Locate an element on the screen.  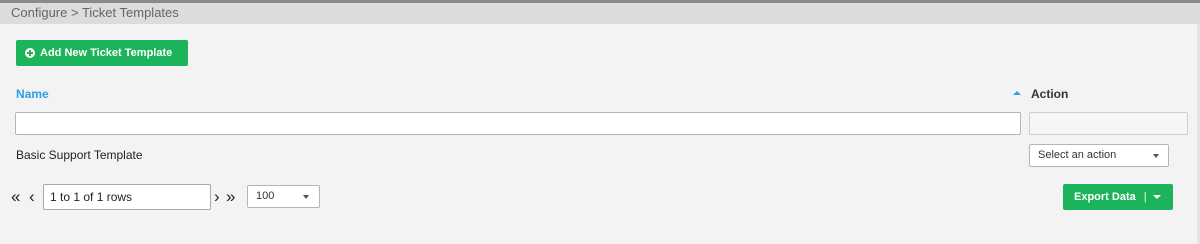
name-filter-input is located at coordinates (518, 123).